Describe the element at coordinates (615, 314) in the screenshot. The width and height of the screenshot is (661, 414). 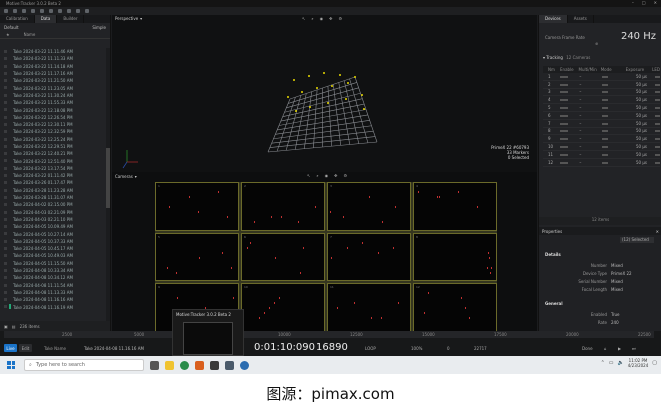
I see `property-value: True` at that location.